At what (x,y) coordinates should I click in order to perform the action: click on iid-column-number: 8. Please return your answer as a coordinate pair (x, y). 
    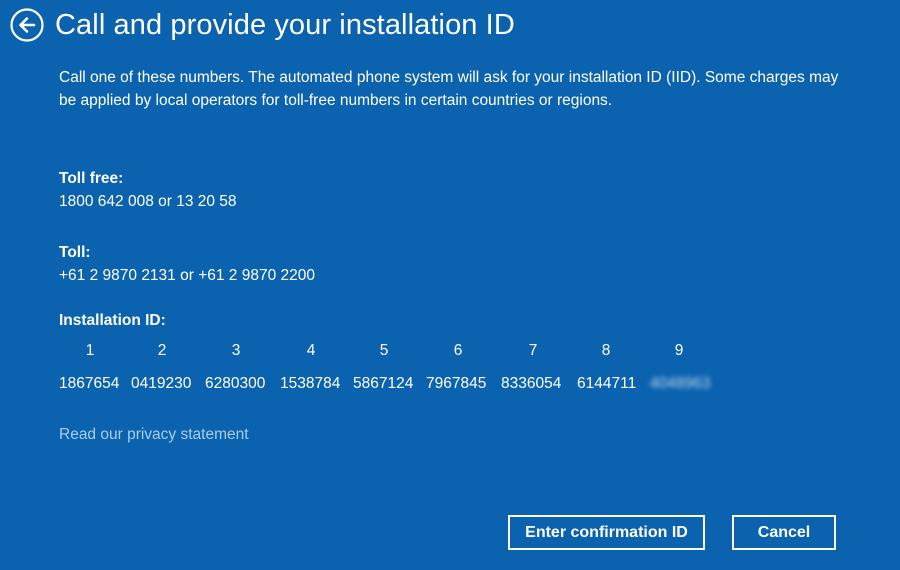
    Looking at the image, I should click on (606, 350).